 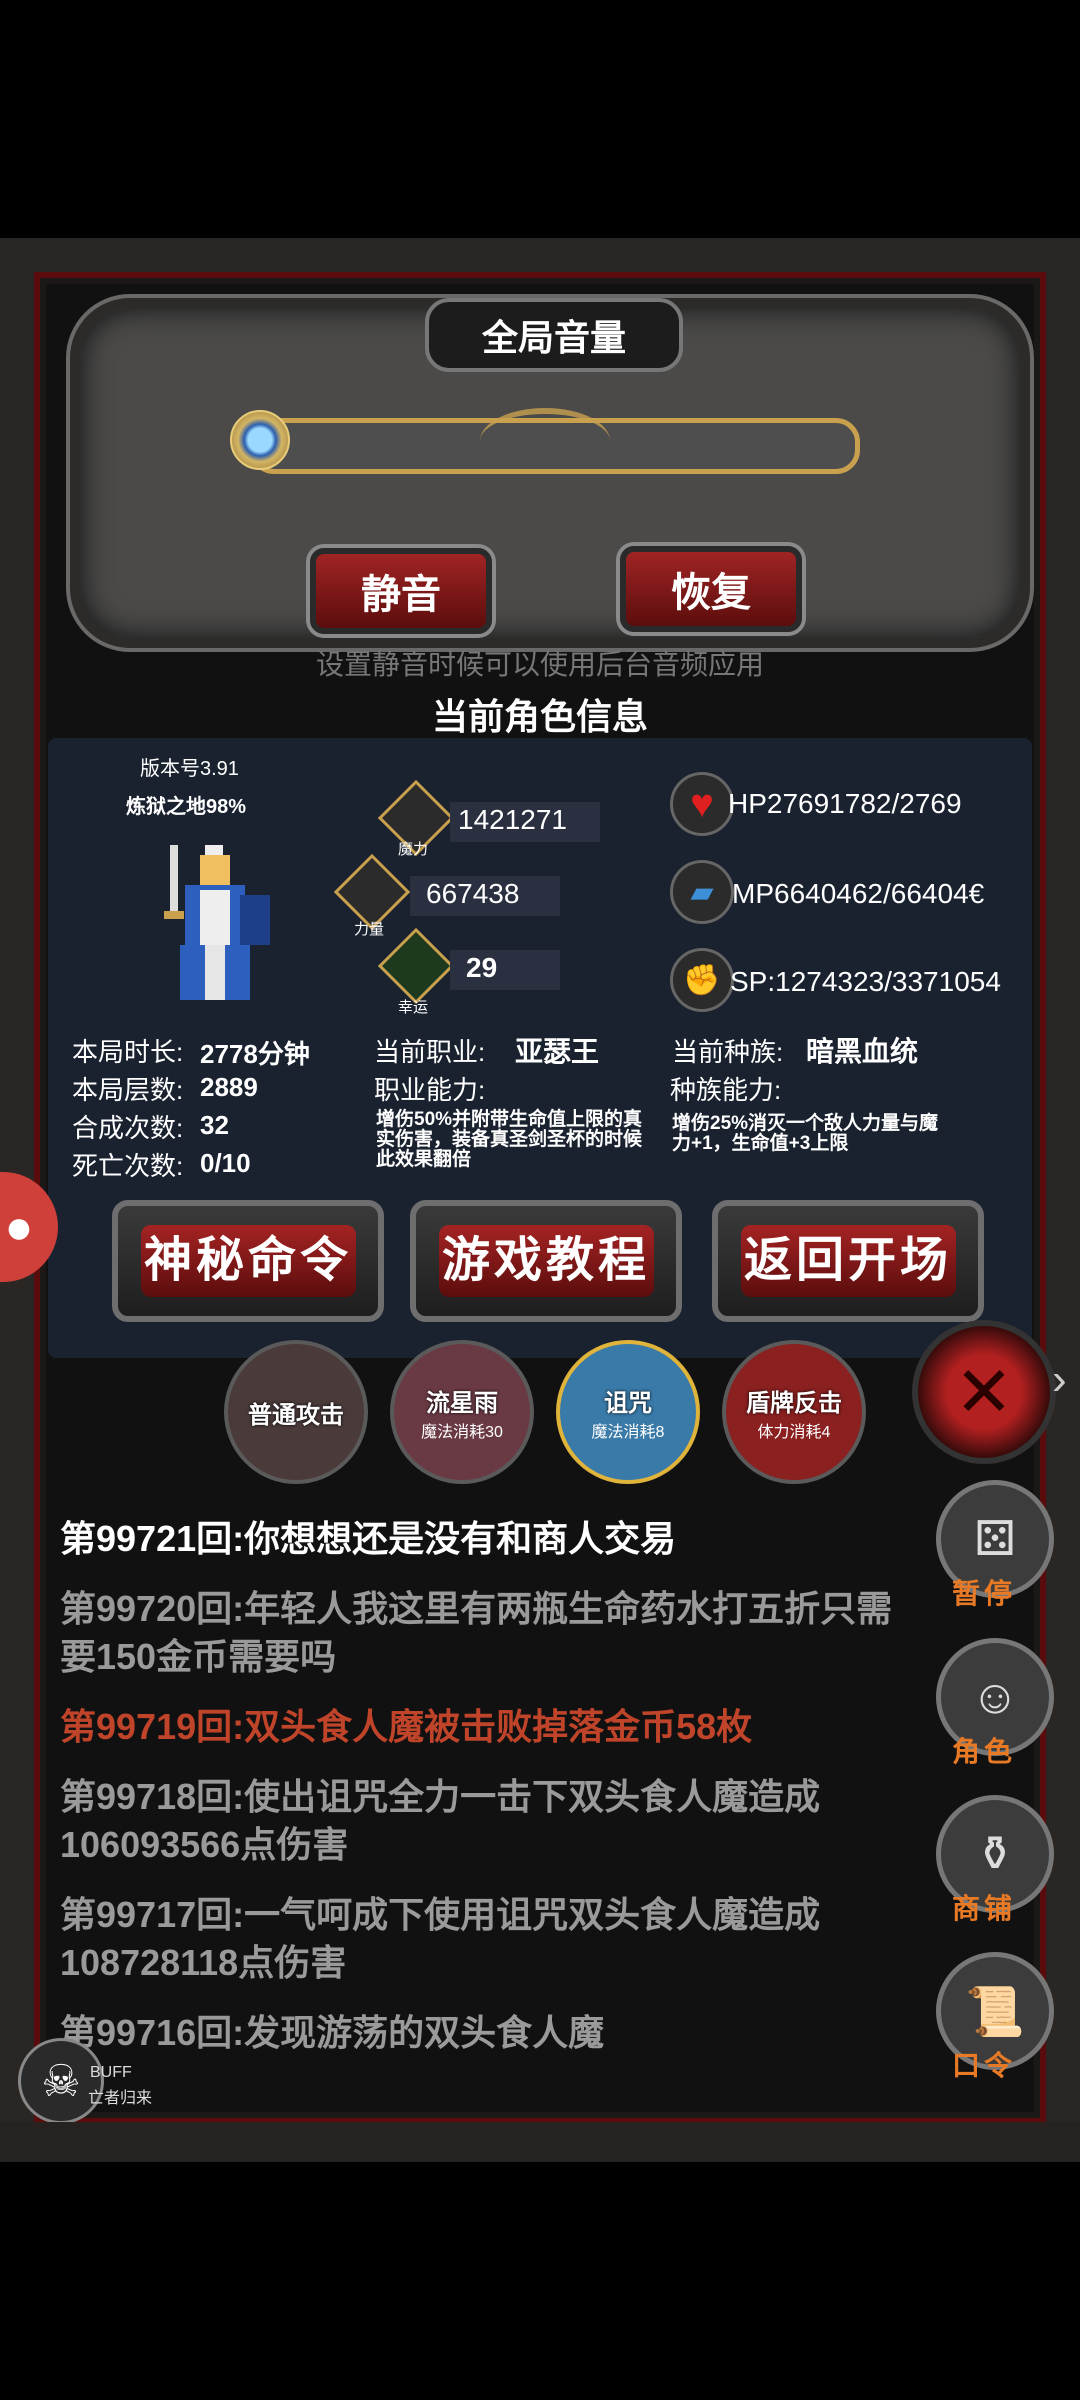 What do you see at coordinates (406, 1726) in the screenshot?
I see `log-entry: 第99719回:双头食人魔被击败掉落金币58枚` at bounding box center [406, 1726].